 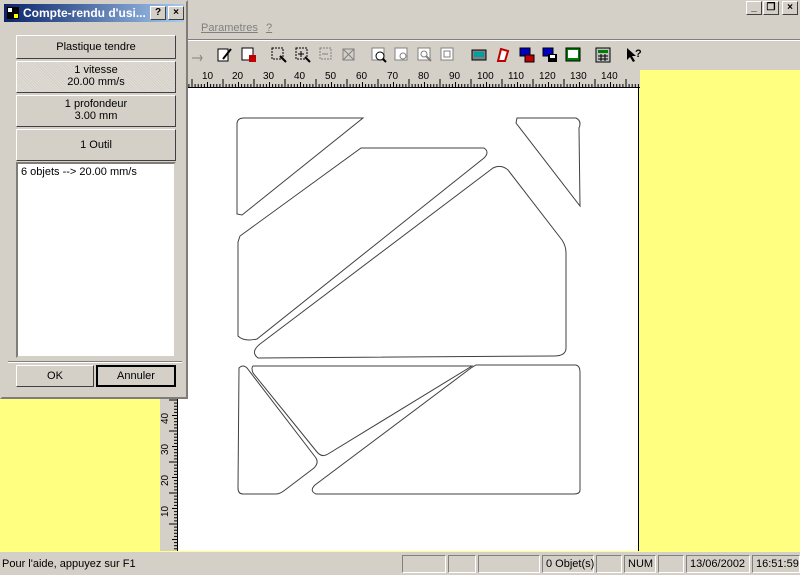 What do you see at coordinates (568, 564) in the screenshot?
I see `status-object-count: 0 Objet(s)` at bounding box center [568, 564].